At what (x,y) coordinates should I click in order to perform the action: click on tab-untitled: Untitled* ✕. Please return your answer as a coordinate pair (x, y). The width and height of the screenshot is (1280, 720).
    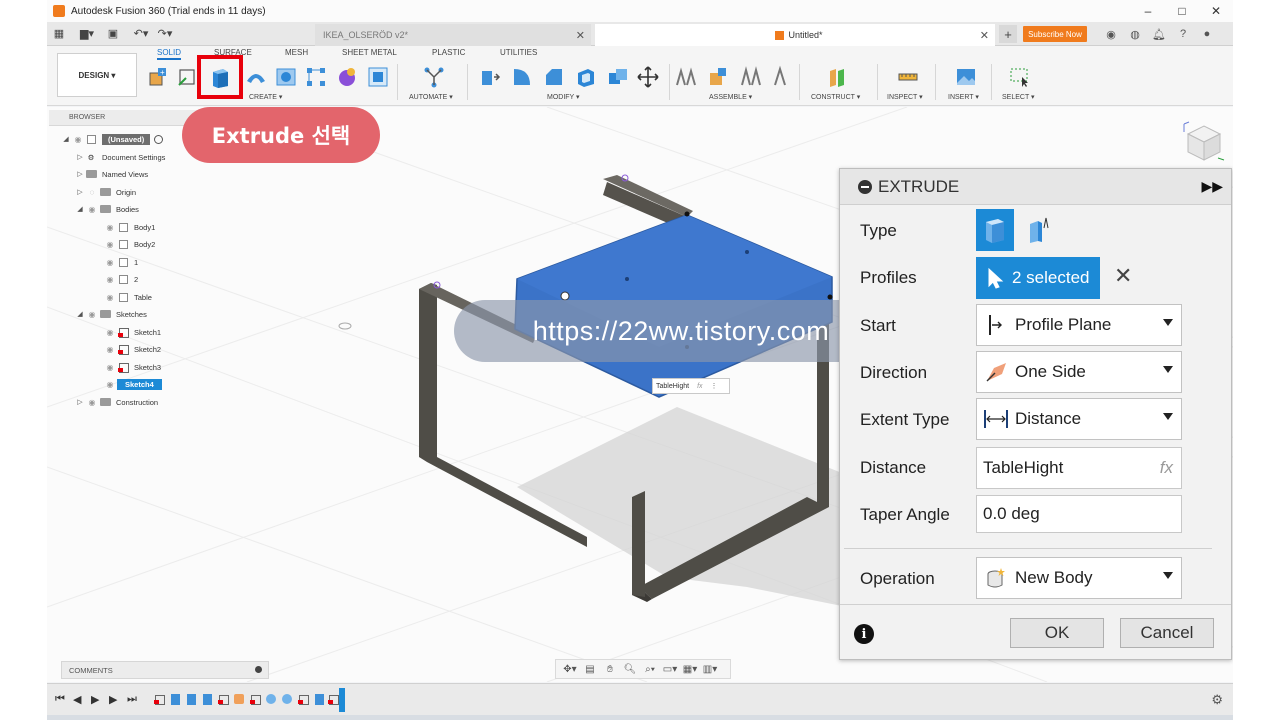
    Looking at the image, I should click on (795, 35).